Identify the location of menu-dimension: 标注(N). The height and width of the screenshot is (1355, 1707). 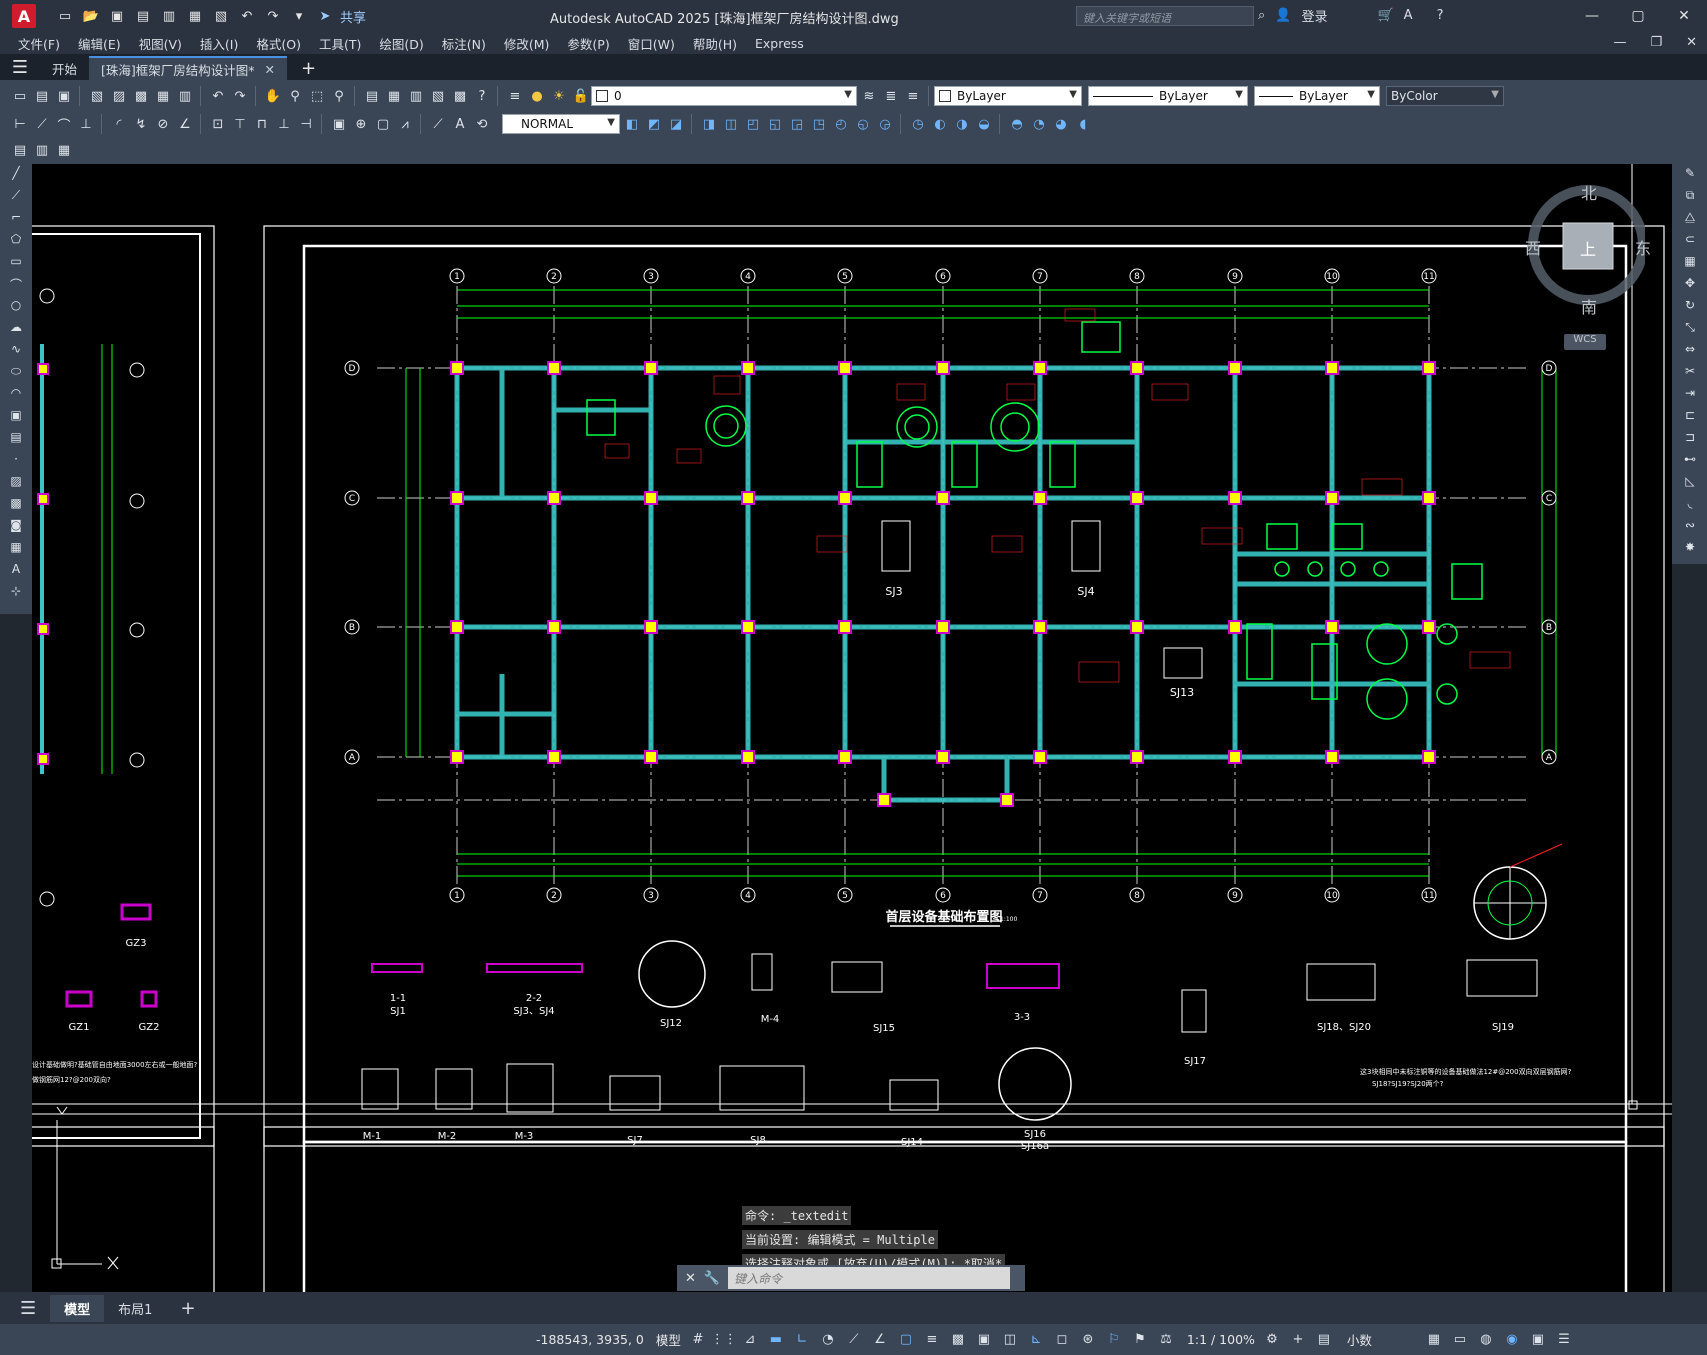
(464, 43).